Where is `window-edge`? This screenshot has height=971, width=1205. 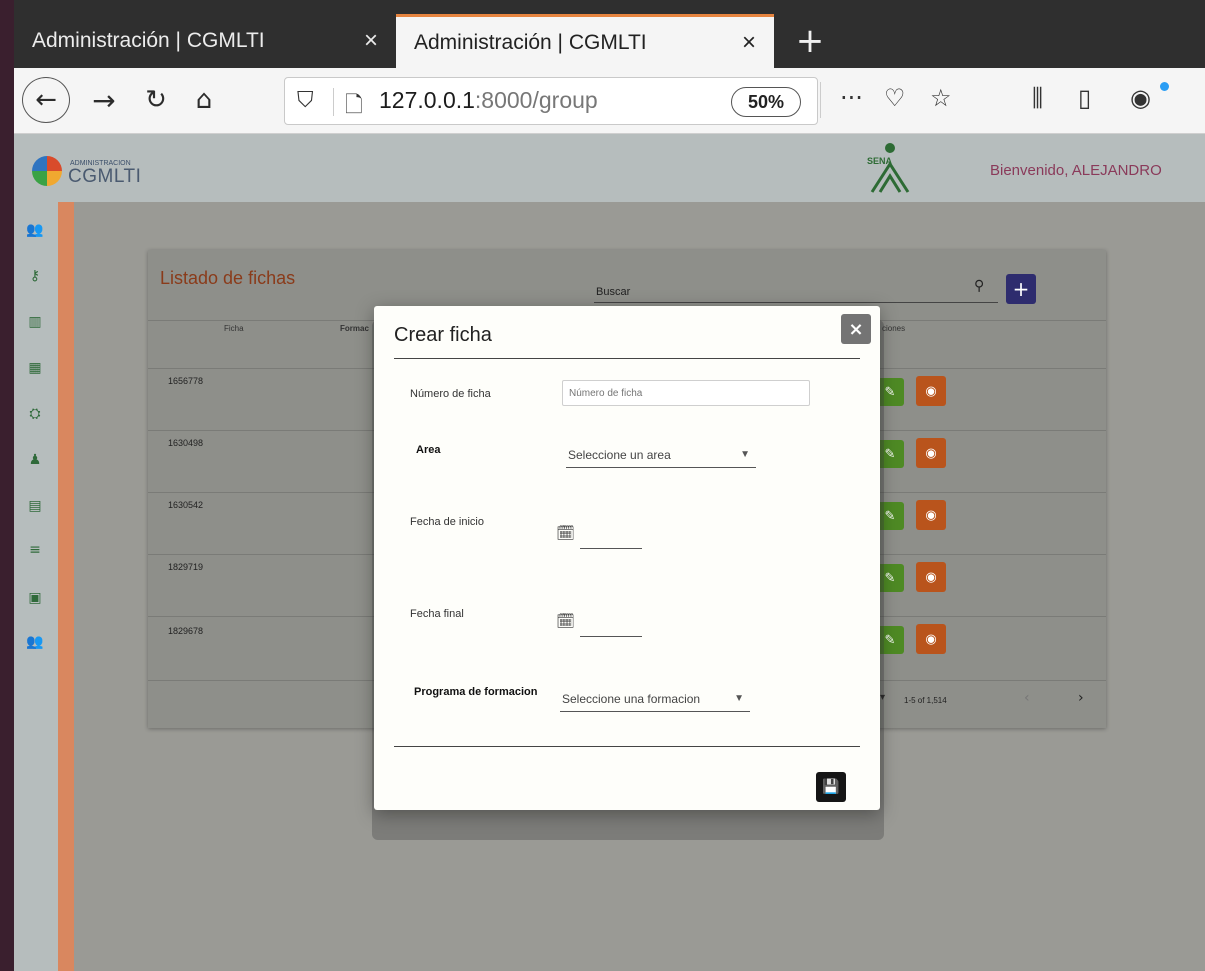 window-edge is located at coordinates (7, 485).